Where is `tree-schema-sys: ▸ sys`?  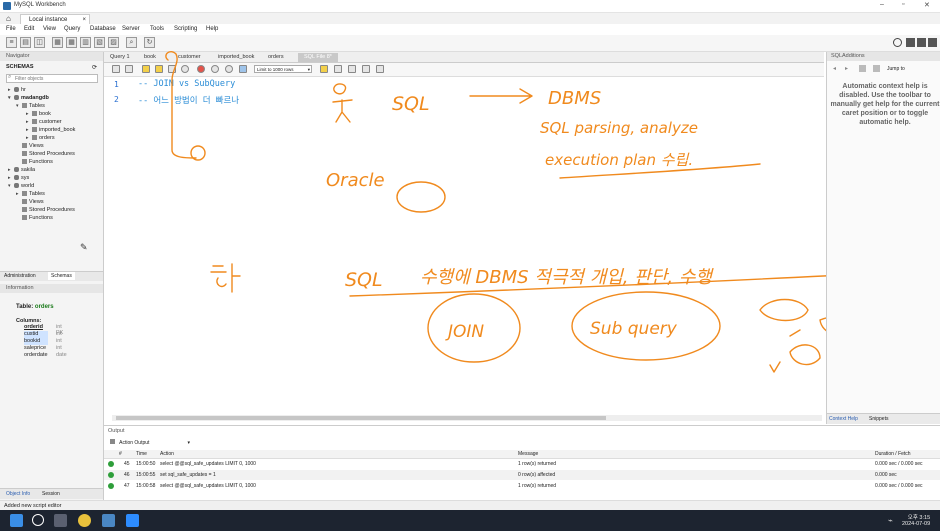 tree-schema-sys: ▸ sys is located at coordinates (18, 178).